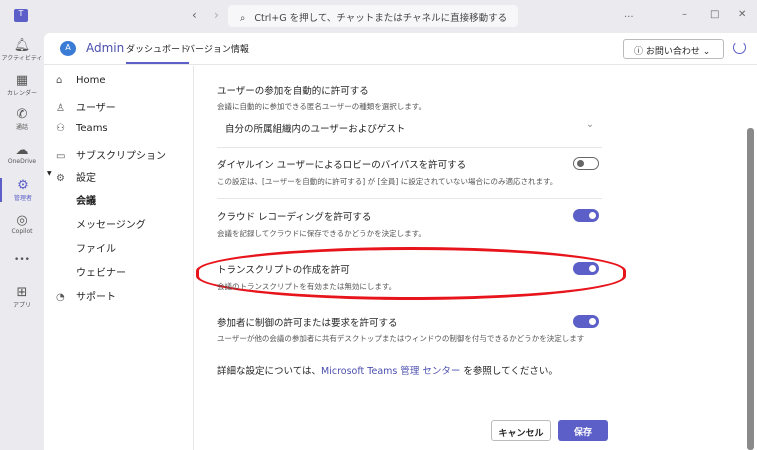 This screenshot has height=450, width=757. What do you see at coordinates (586, 215) in the screenshot?
I see `cloud-recording-toggle` at bounding box center [586, 215].